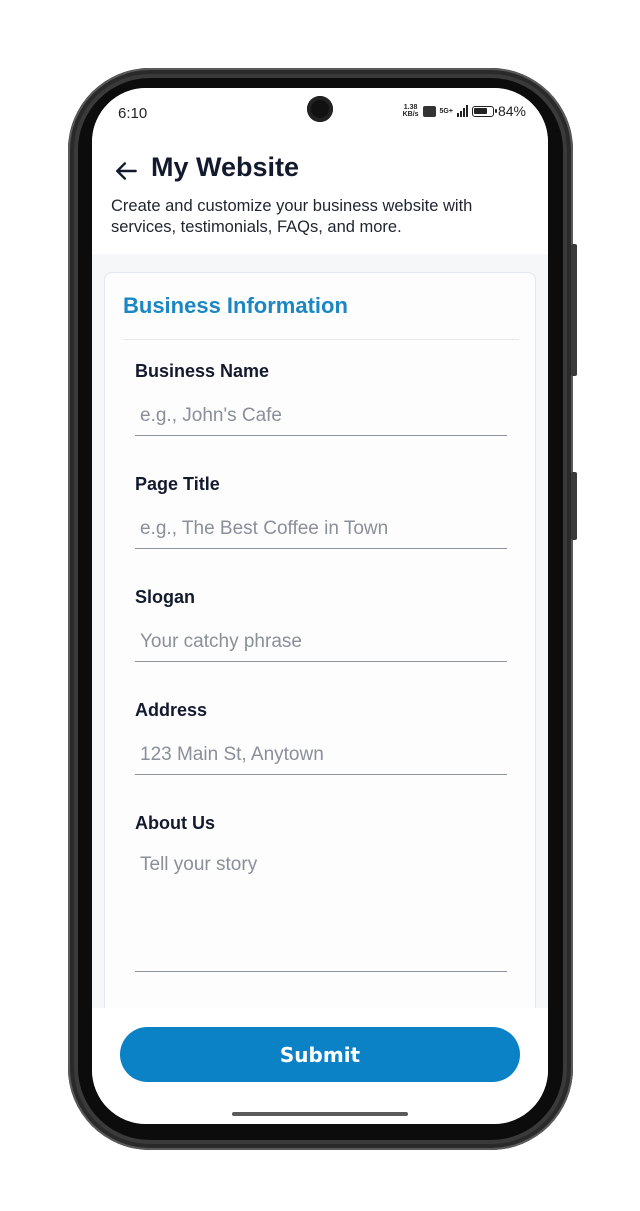  What do you see at coordinates (410, 111) in the screenshot?
I see `network-speed: 1.38 KB/s` at bounding box center [410, 111].